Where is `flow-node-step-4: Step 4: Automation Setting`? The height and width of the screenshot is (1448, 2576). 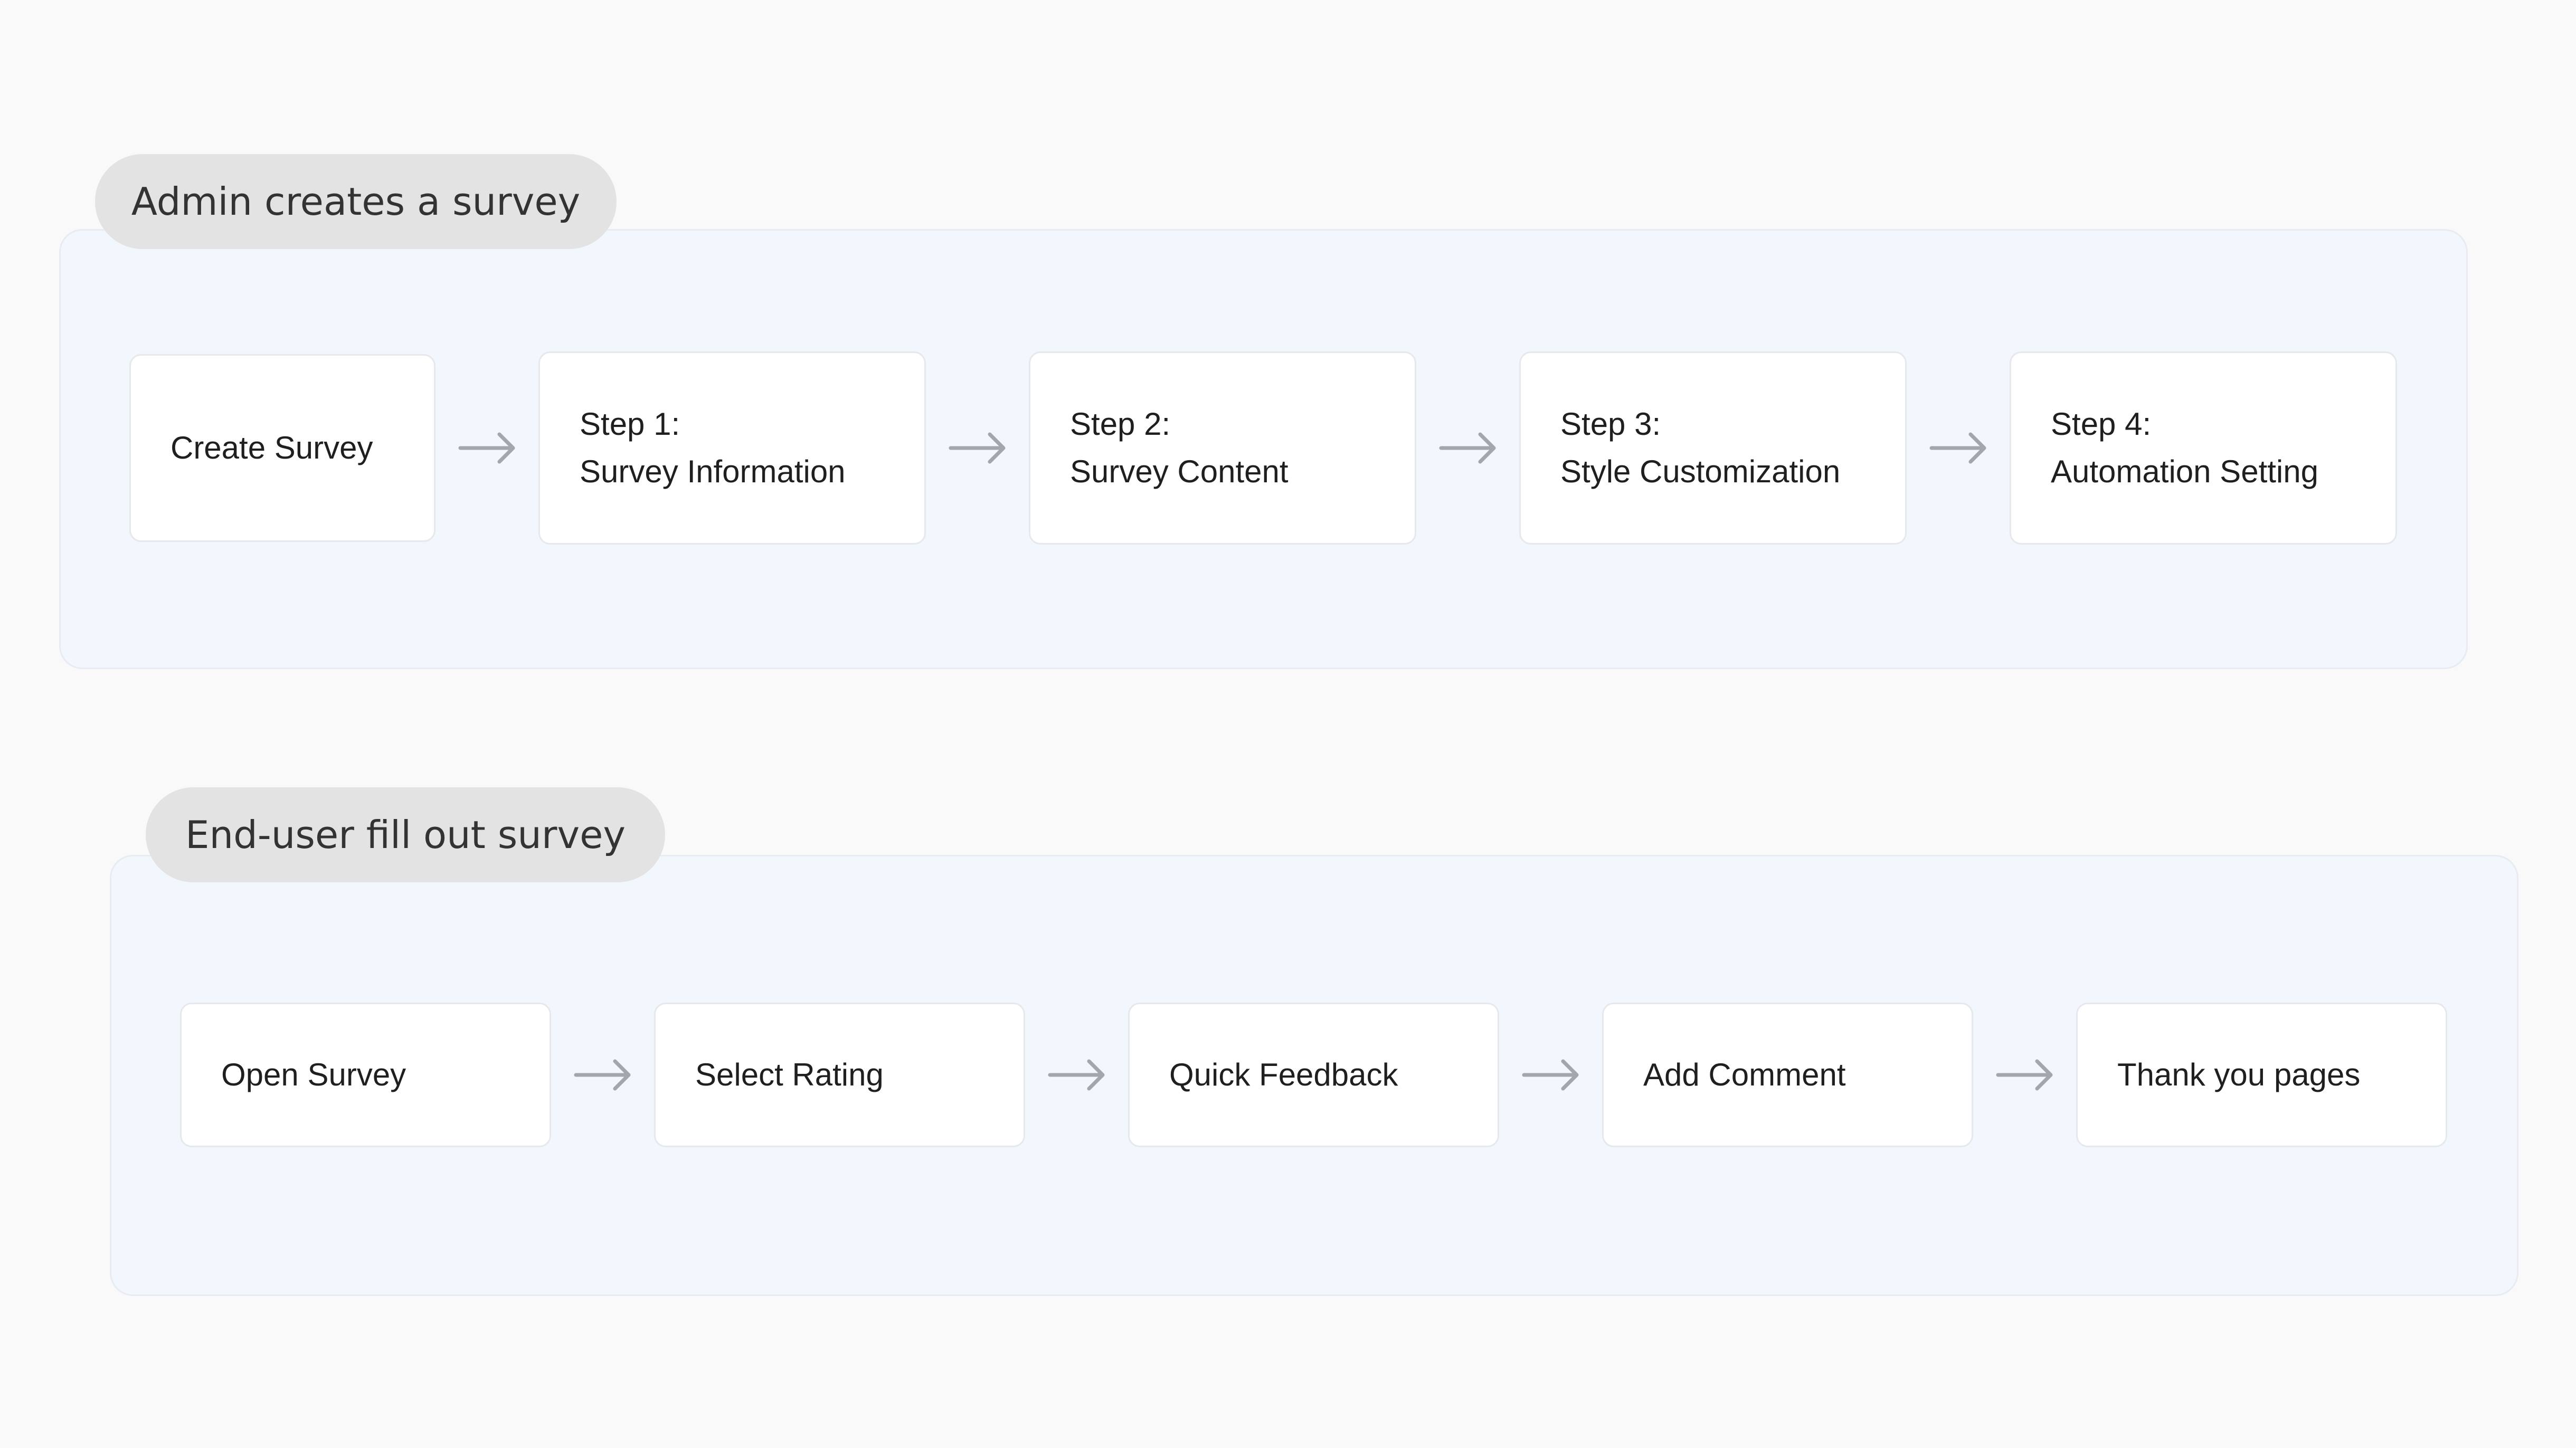 flow-node-step-4: Step 4: Automation Setting is located at coordinates (2203, 448).